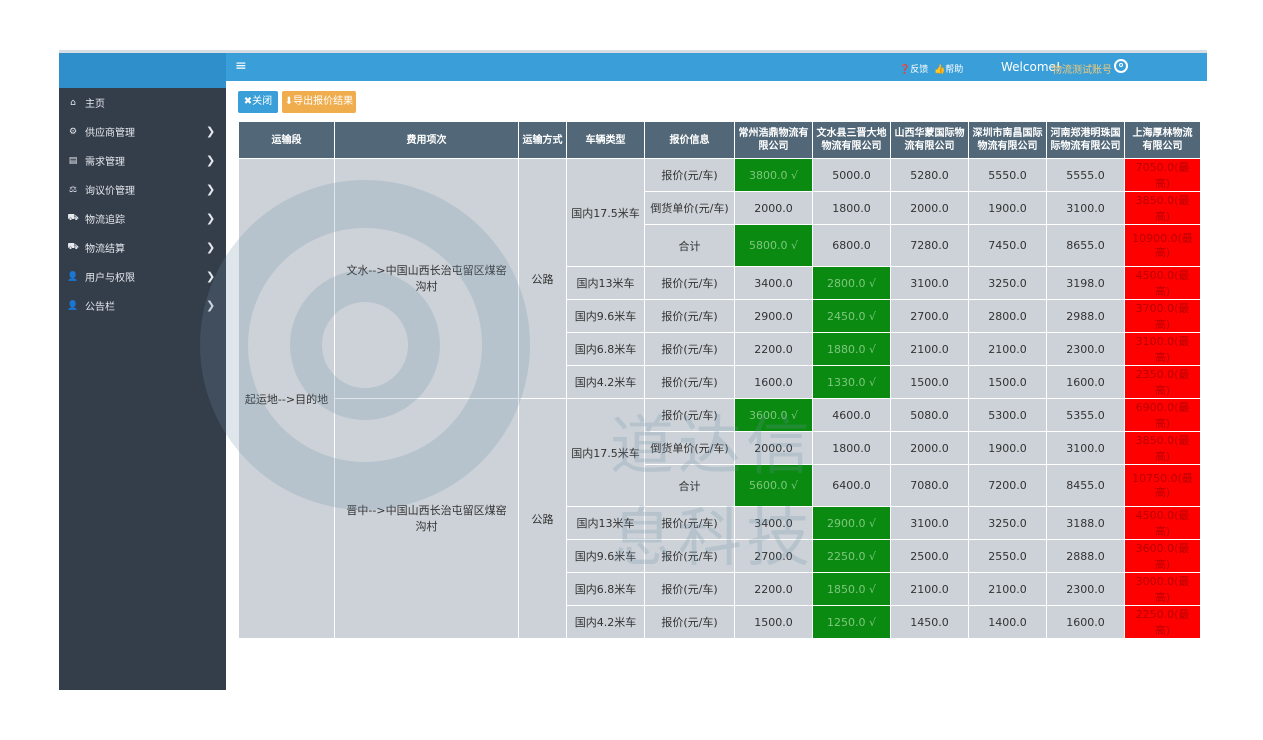  Describe the element at coordinates (73, 247) in the screenshot. I see `sidebar-item-icon: ⛟` at that location.